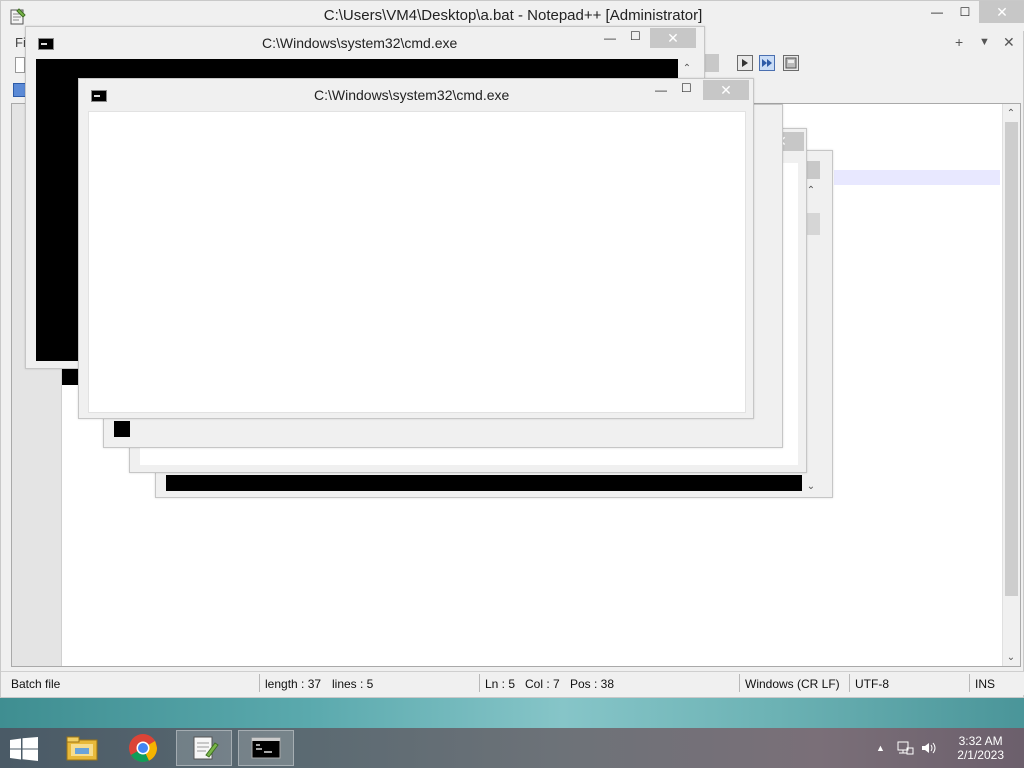  I want to click on speaker-icon, so click(929, 748).